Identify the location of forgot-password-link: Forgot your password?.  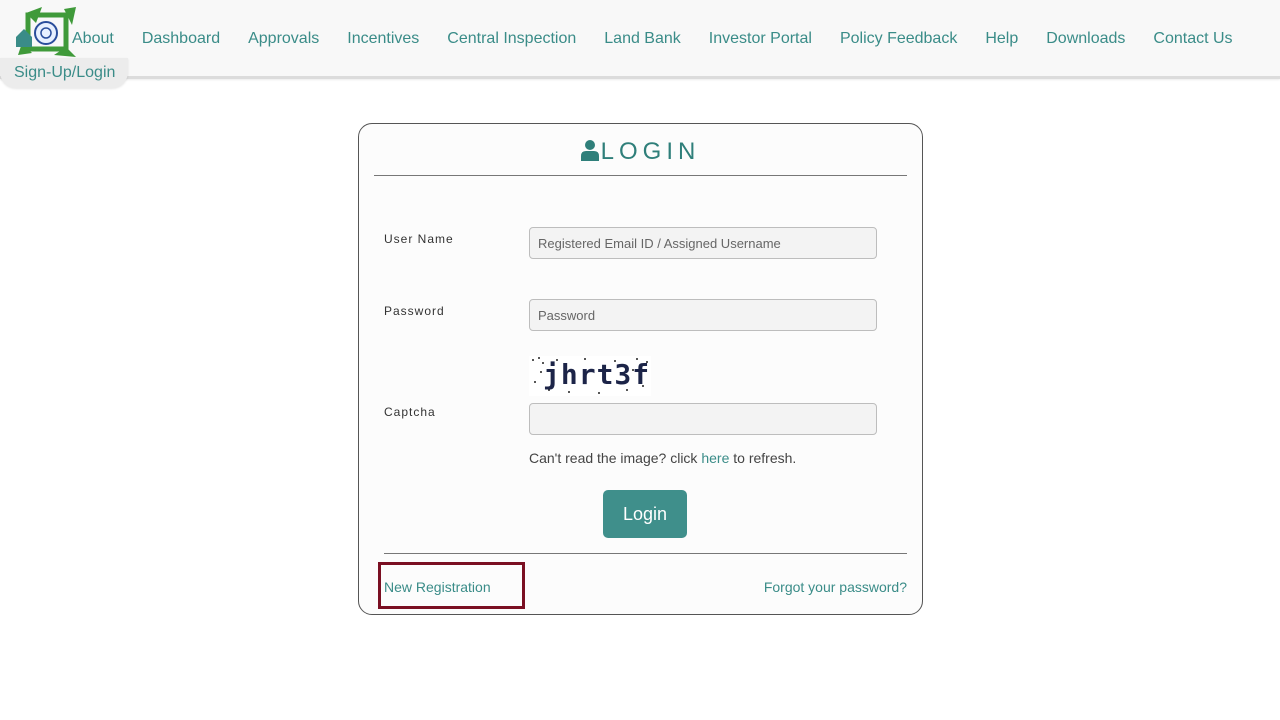
(835, 587).